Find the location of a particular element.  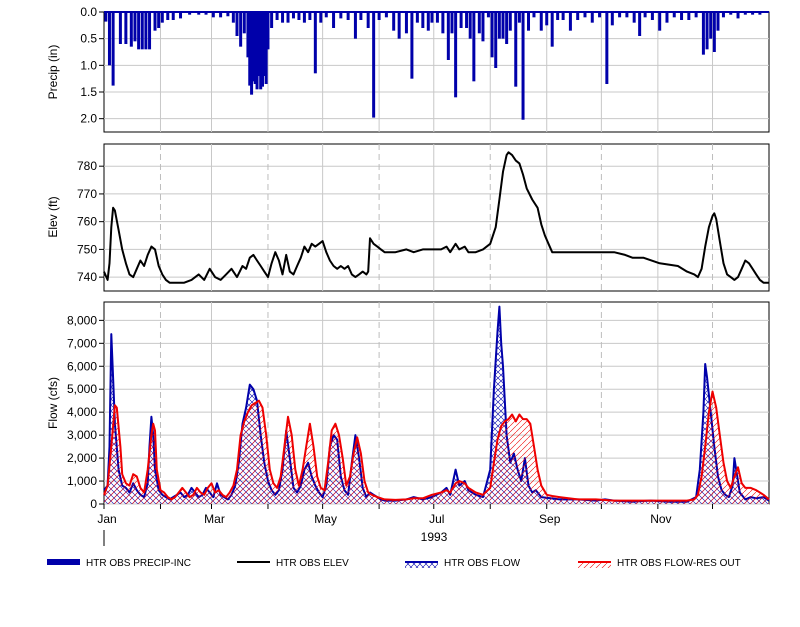

elev-y-axis-label: Elev (ft) is located at coordinates (53, 216).